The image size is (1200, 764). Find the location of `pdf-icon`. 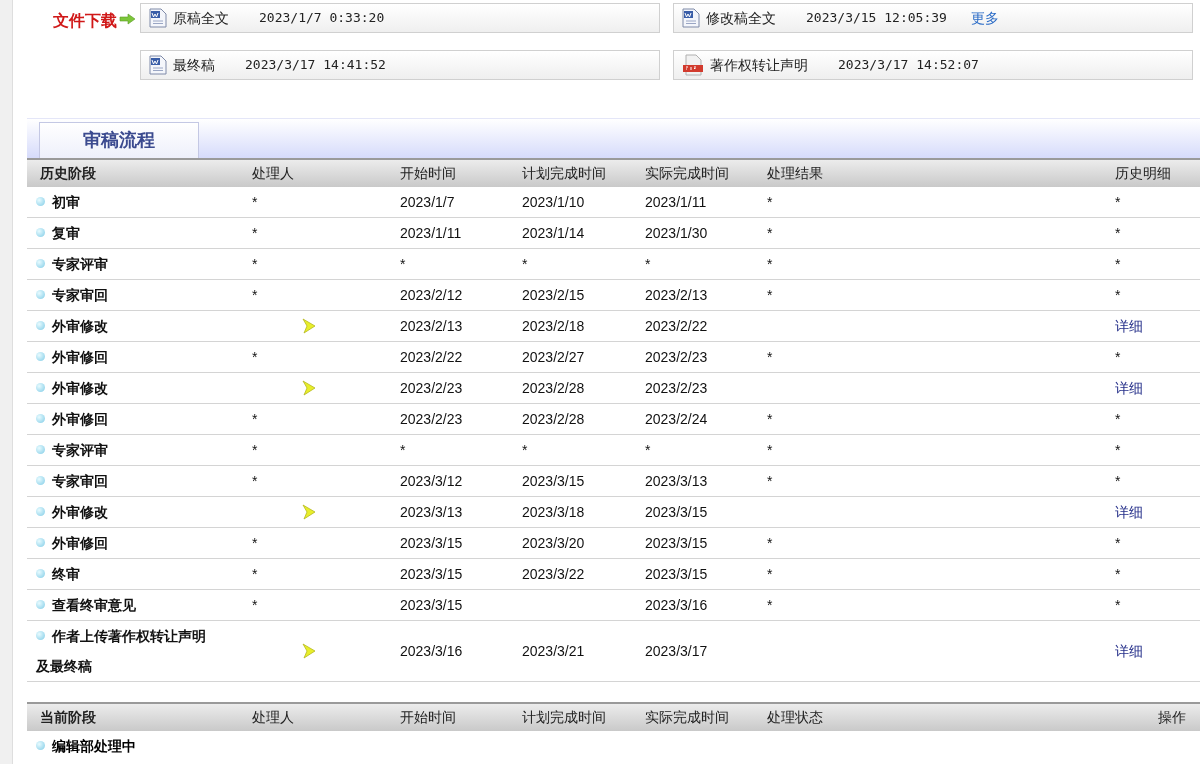

pdf-icon is located at coordinates (693, 65).